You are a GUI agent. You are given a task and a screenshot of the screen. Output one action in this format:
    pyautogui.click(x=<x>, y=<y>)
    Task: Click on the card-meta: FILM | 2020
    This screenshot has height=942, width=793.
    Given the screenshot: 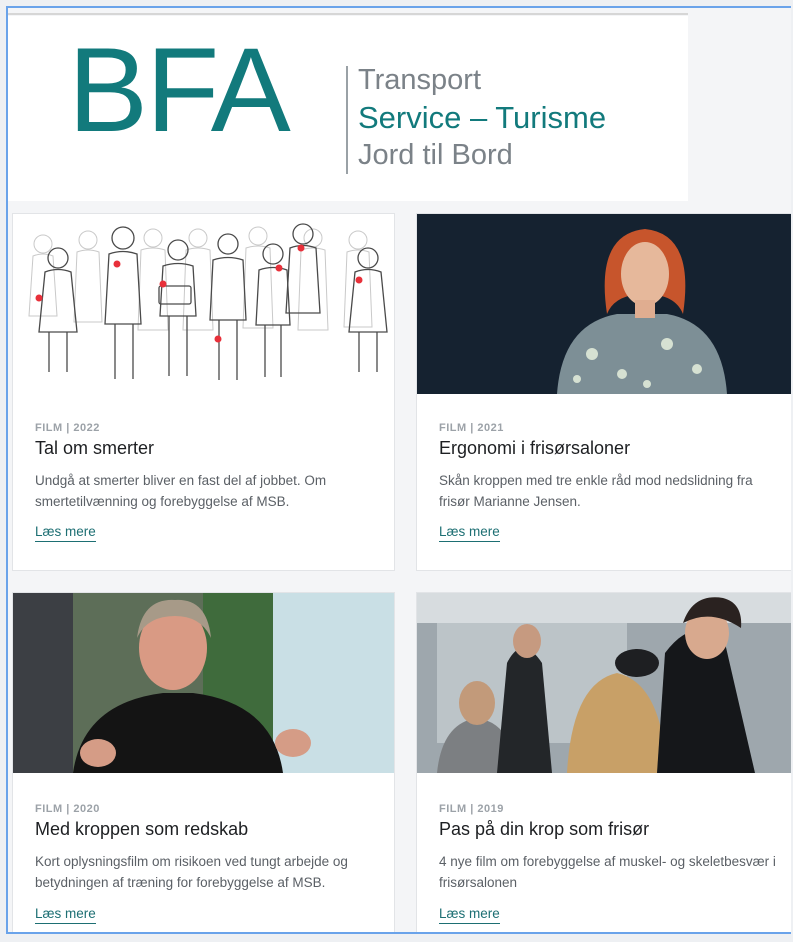 What is the action you would take?
    pyautogui.click(x=67, y=809)
    